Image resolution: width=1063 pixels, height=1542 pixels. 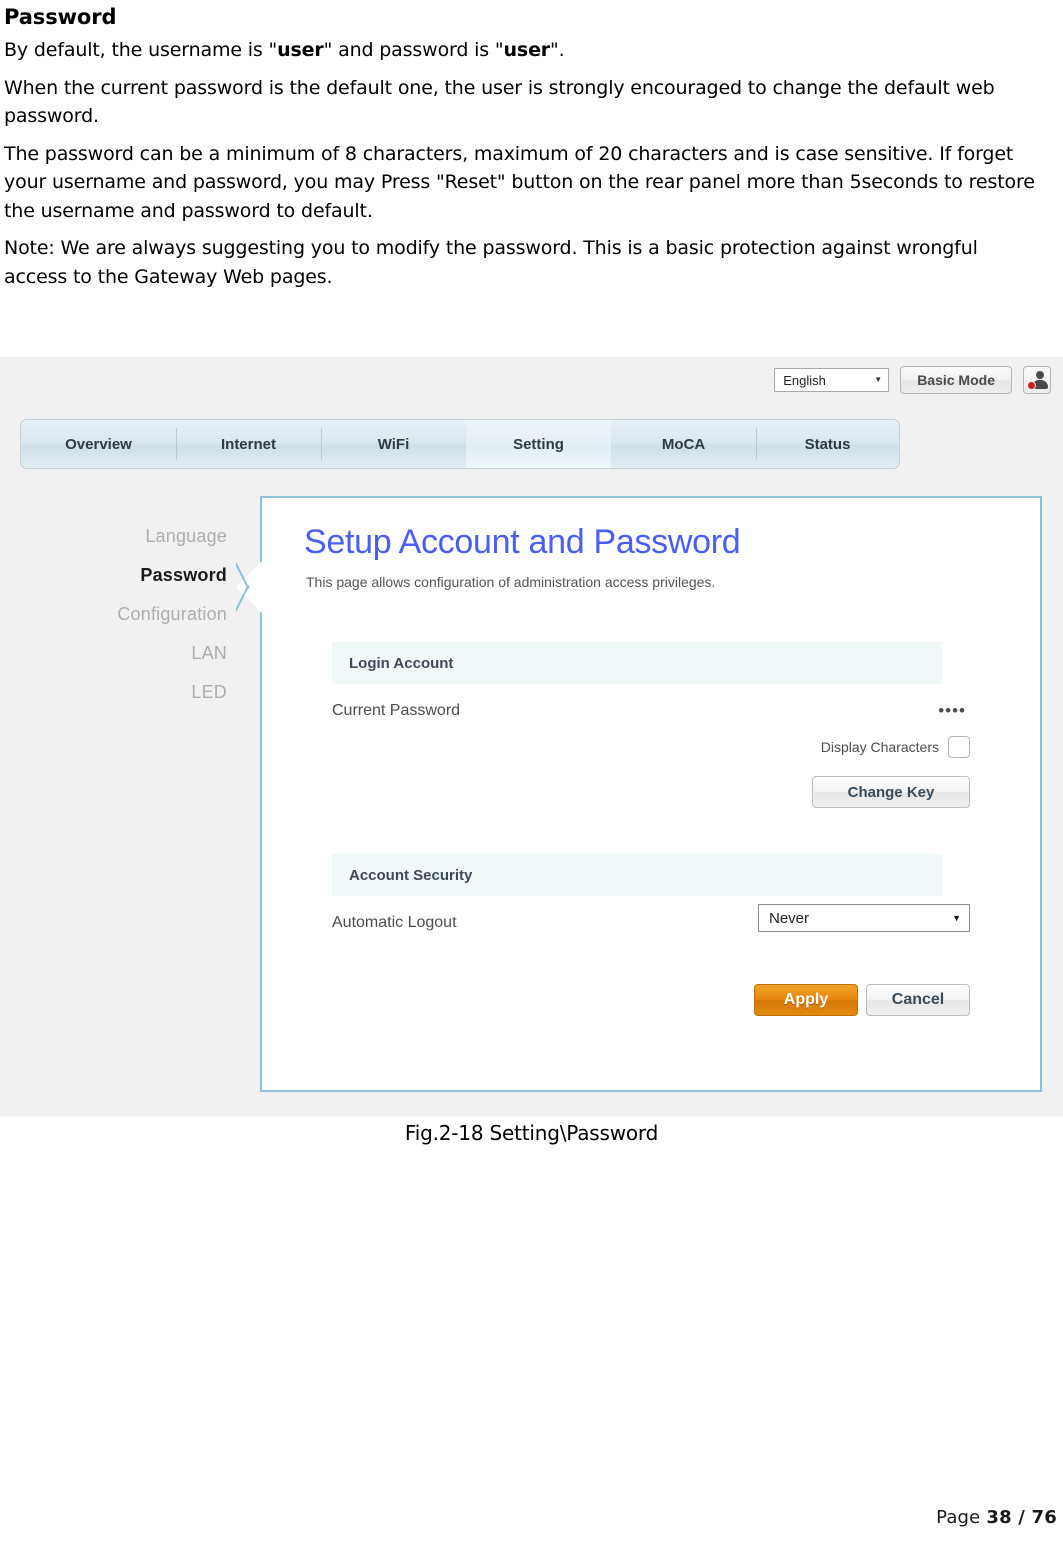 I want to click on basic-mode-button: Basic Mode, so click(x=956, y=380).